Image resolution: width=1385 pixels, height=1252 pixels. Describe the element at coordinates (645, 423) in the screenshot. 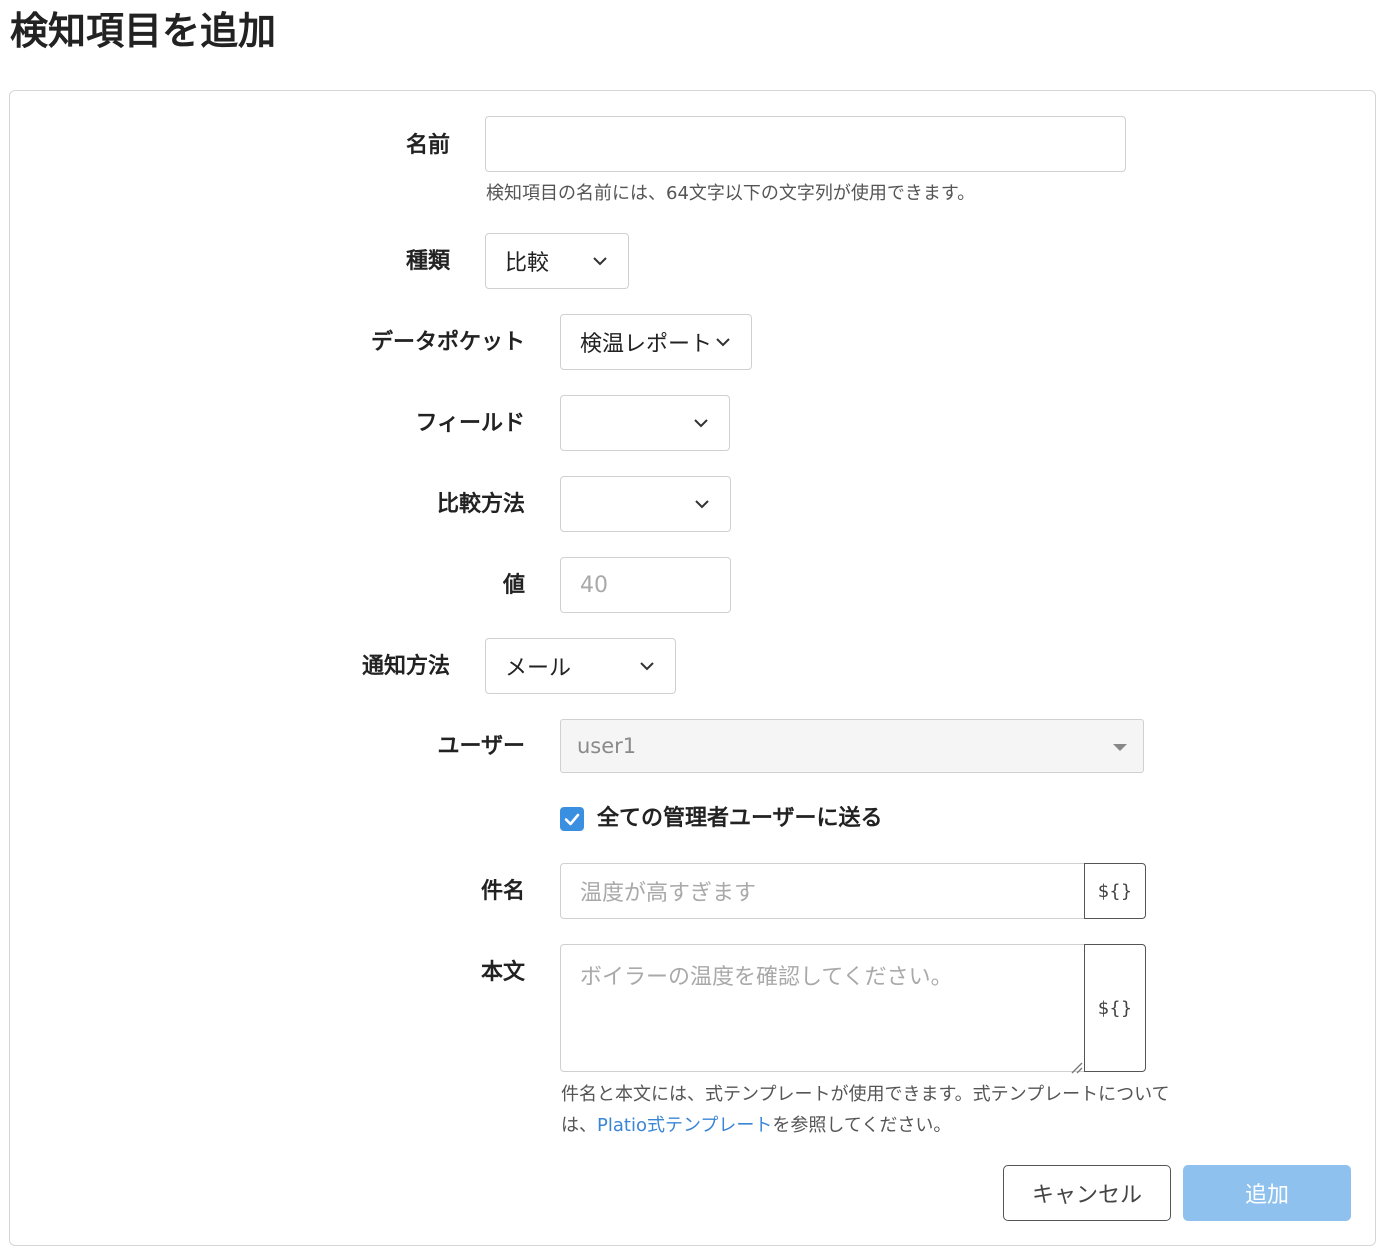

I see `field-select` at that location.